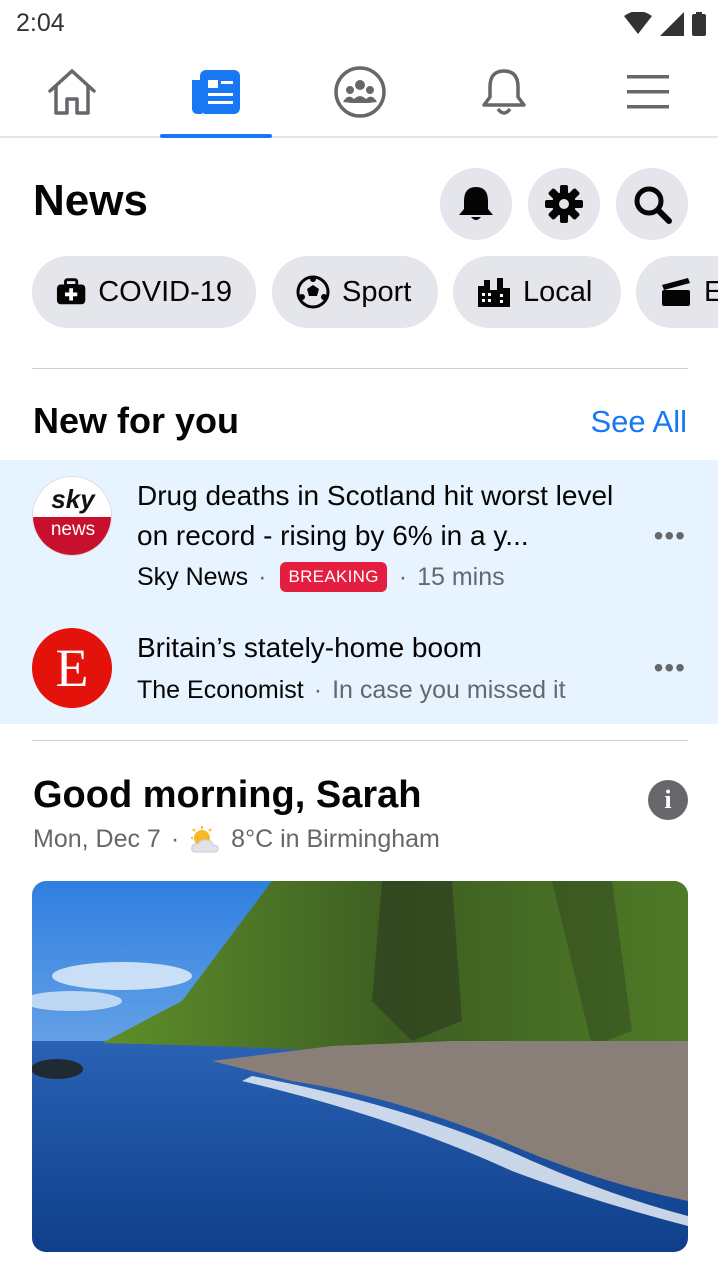 The image size is (718, 1277). I want to click on clapperboard-icon, so click(676, 292).